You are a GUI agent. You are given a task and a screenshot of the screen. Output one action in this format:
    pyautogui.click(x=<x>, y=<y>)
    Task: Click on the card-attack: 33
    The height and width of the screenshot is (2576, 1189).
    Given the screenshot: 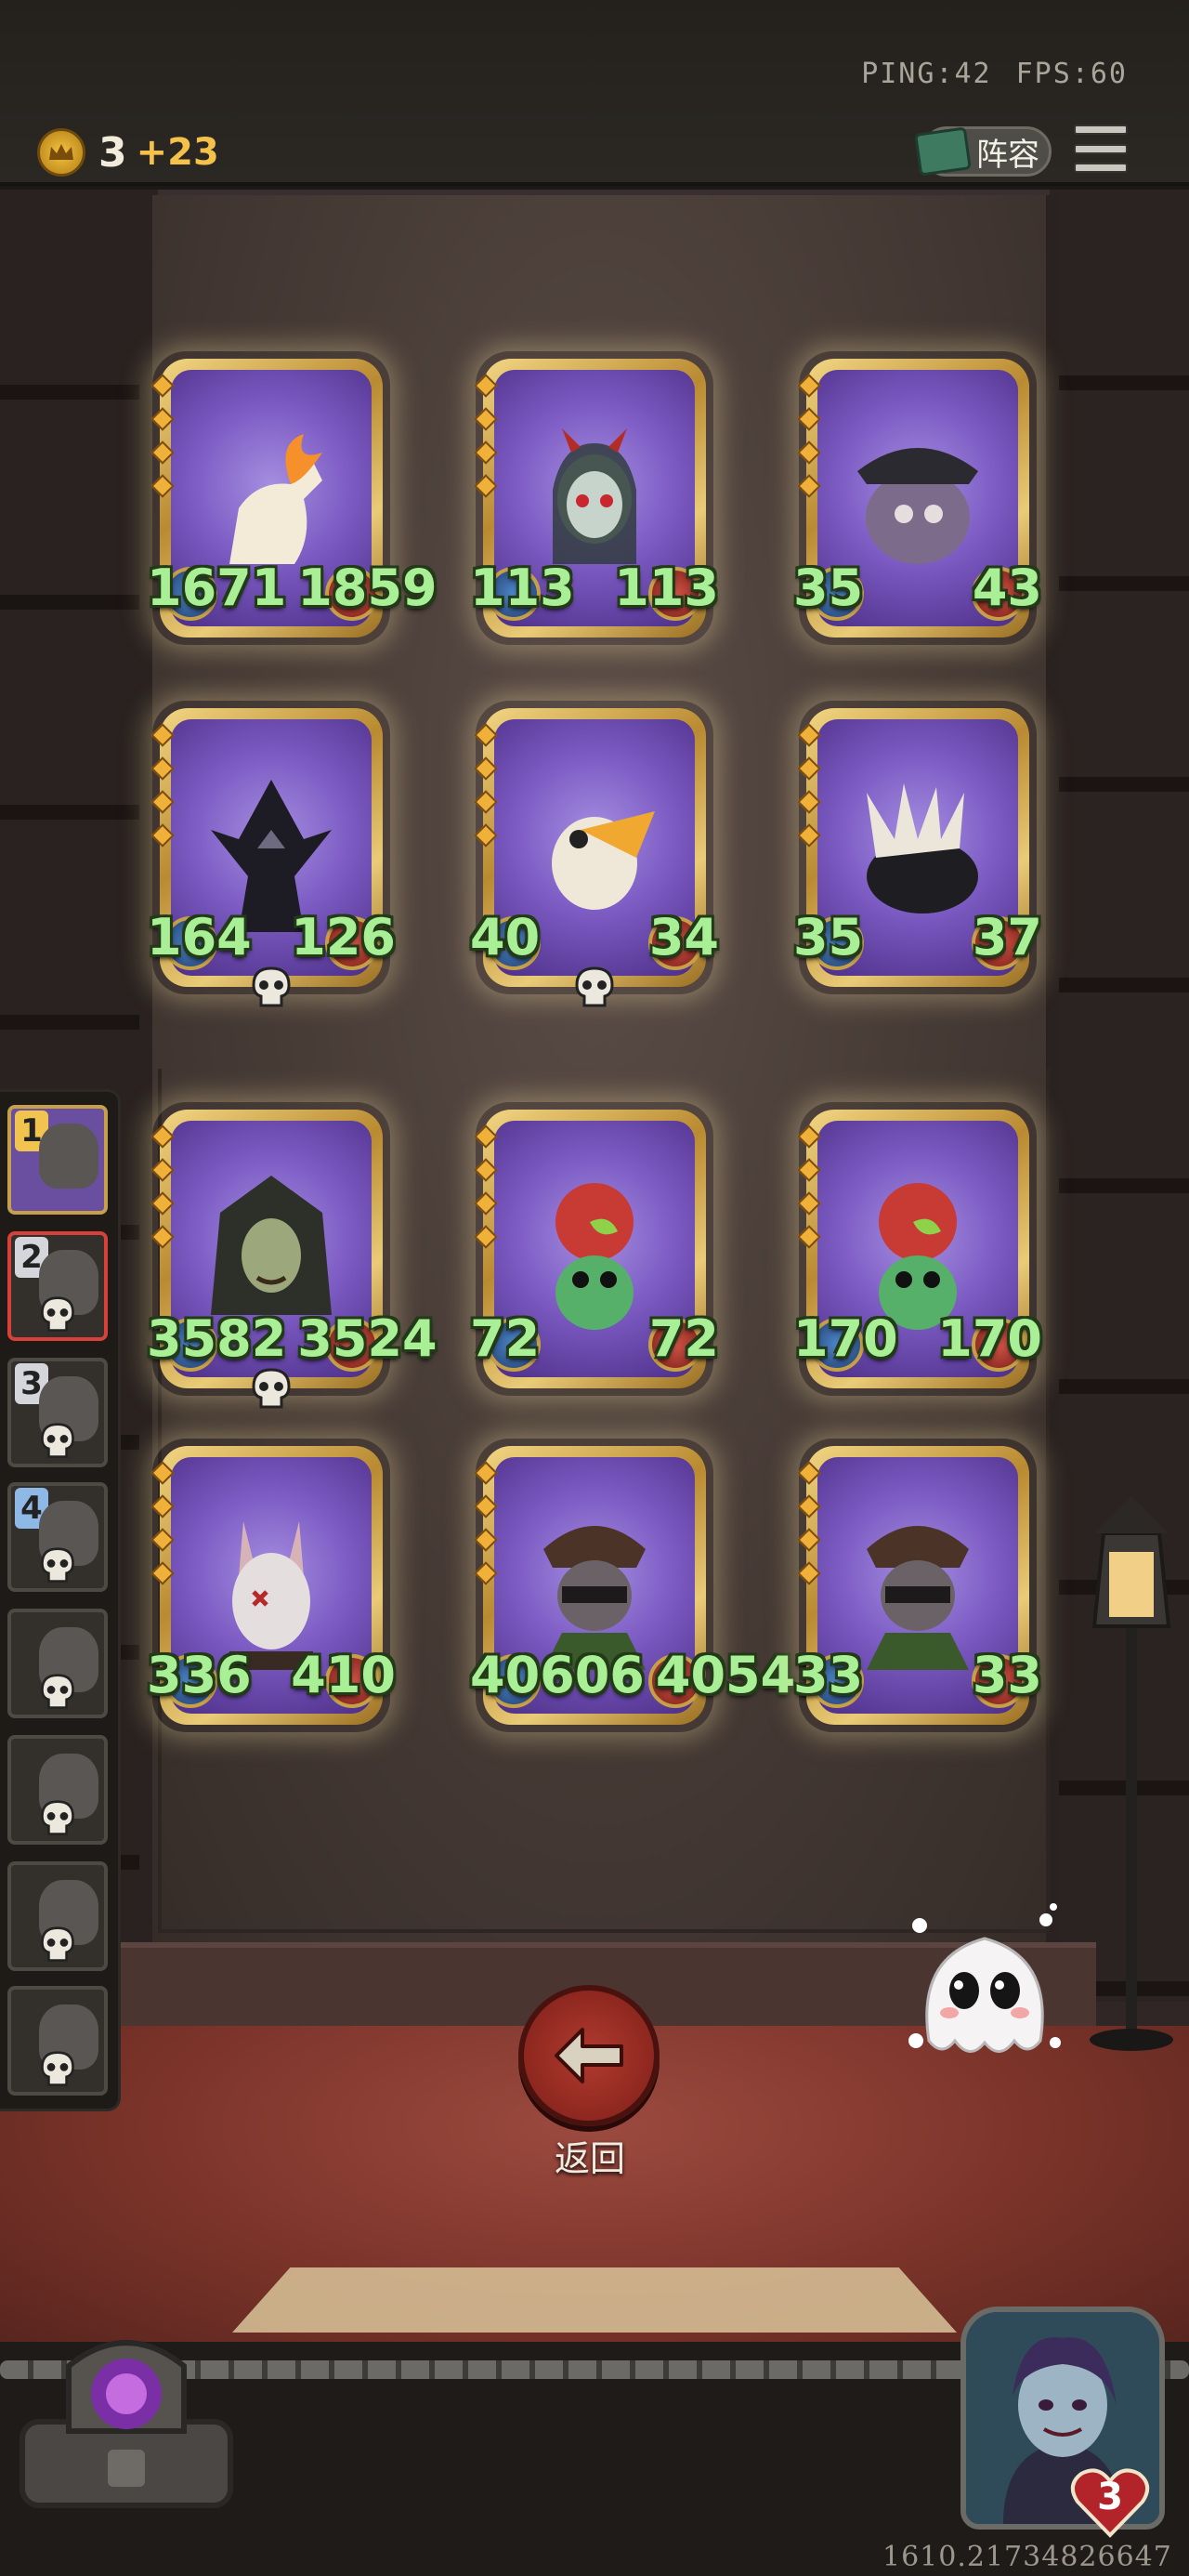 What is the action you would take?
    pyautogui.click(x=828, y=1675)
    